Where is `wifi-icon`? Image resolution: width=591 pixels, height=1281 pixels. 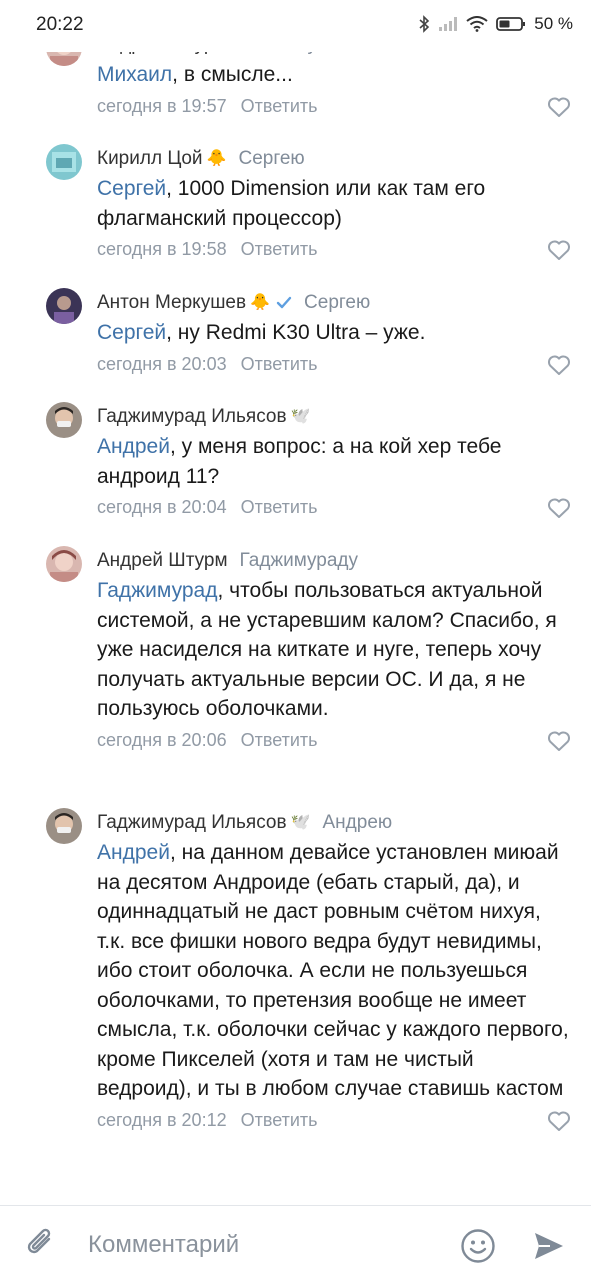
wifi-icon is located at coordinates (477, 24).